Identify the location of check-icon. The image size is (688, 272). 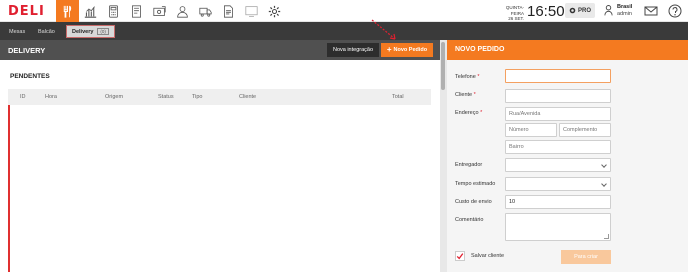
(460, 256).